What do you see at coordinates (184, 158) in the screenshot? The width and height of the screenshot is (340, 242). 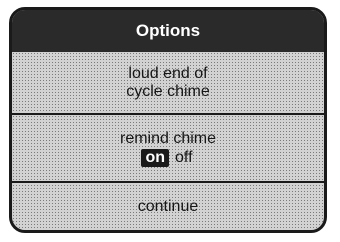 I see `toggle-off-option: off` at bounding box center [184, 158].